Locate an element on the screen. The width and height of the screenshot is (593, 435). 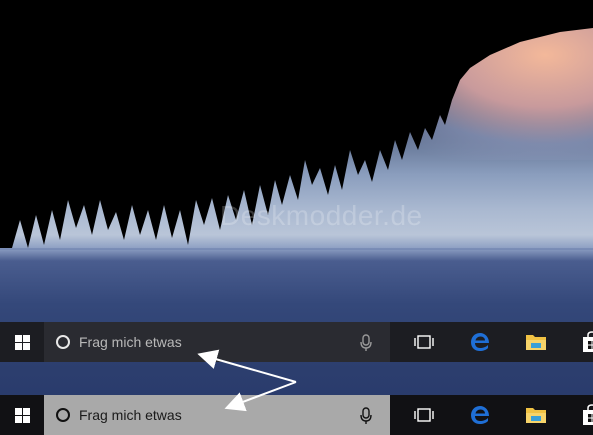
taskbar-light-search: Frag mich etwas is located at coordinates (296, 415).